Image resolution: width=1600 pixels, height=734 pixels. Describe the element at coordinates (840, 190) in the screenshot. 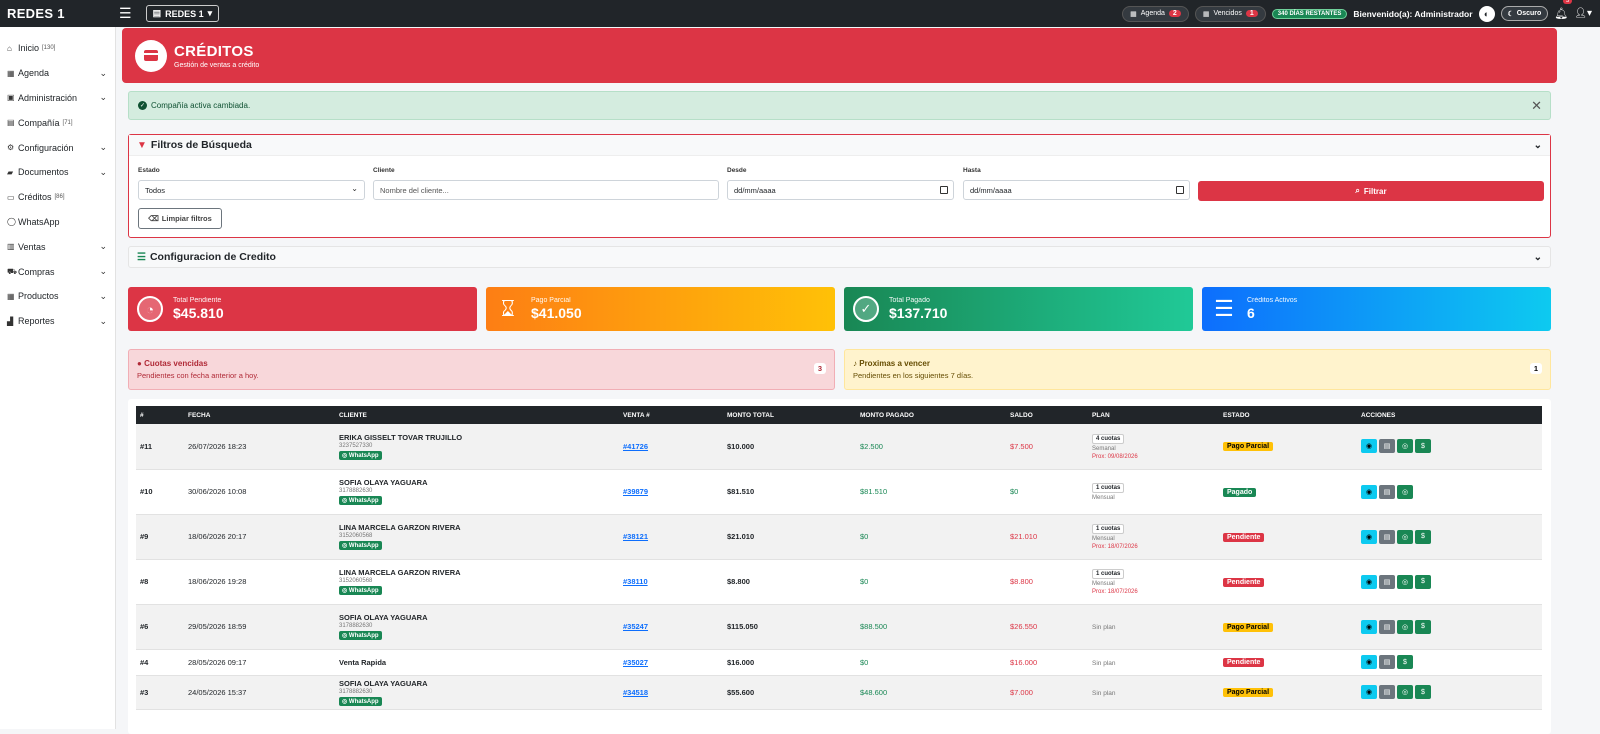

I see `desde-date-input: dd/mm/aaaa` at that location.